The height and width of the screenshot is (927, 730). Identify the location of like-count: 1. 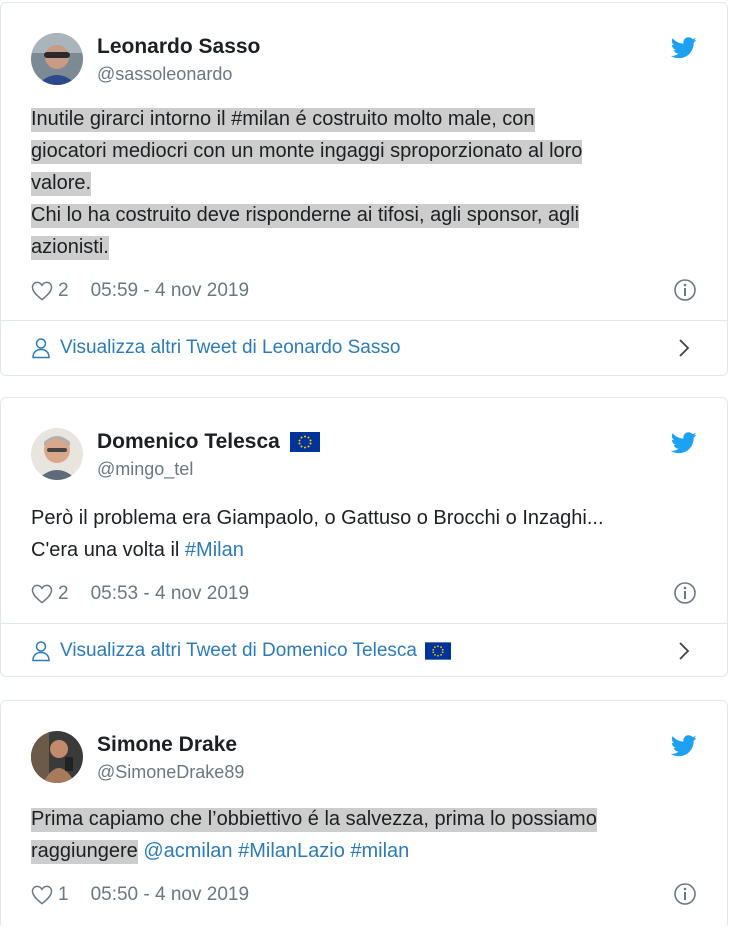
(63, 894).